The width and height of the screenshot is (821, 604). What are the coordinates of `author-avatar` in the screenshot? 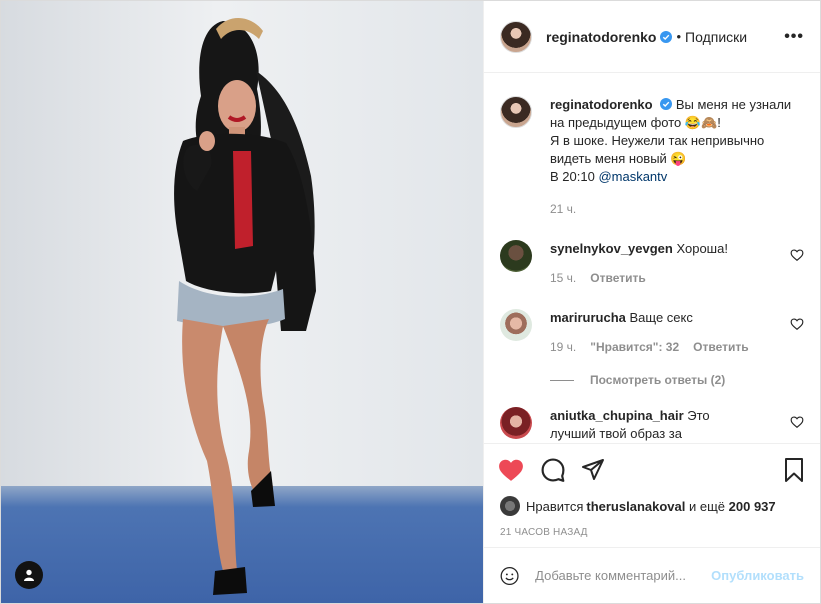 It's located at (516, 36).